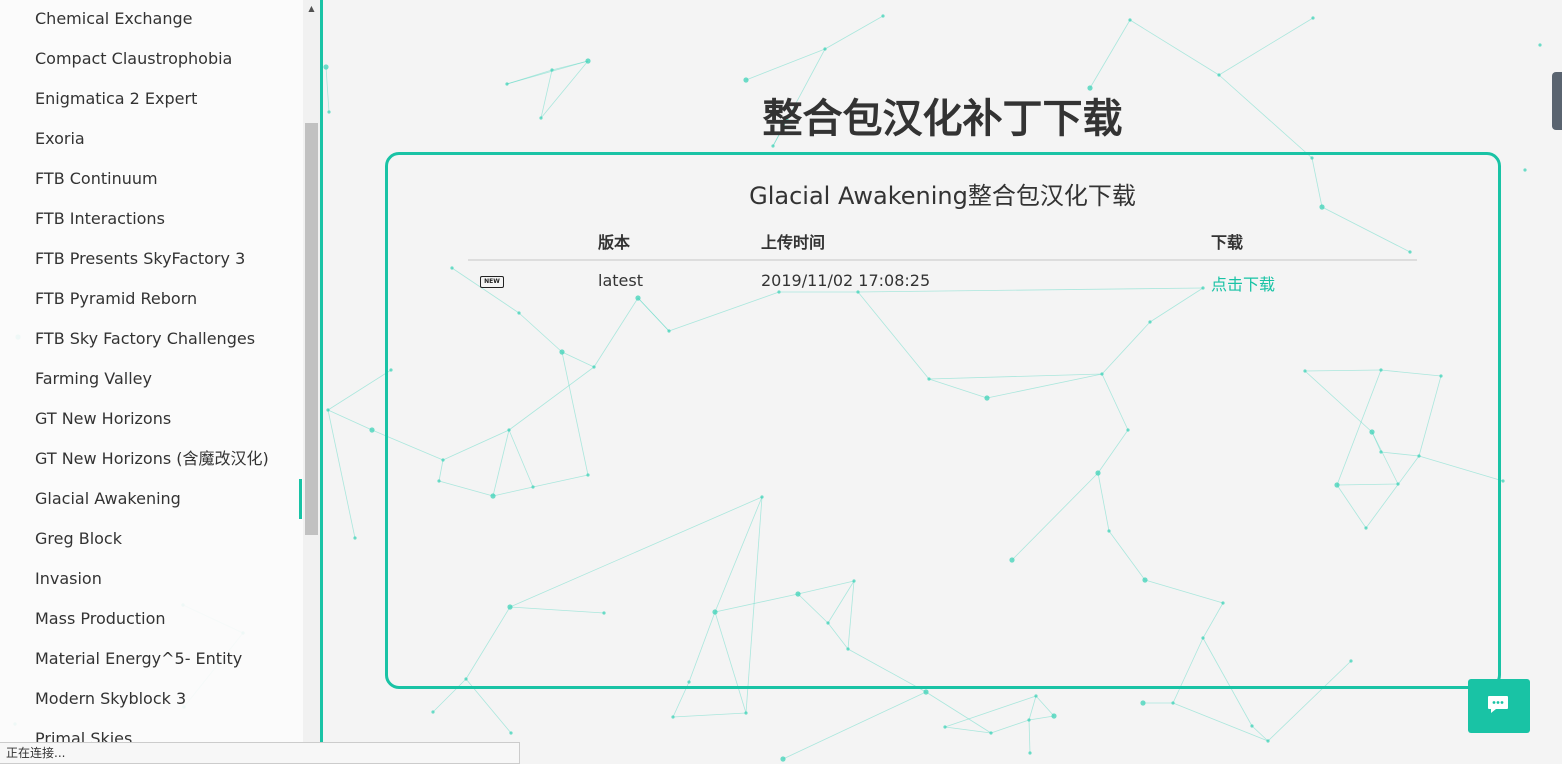  What do you see at coordinates (942, 260) in the screenshot?
I see `table-header-divider` at bounding box center [942, 260].